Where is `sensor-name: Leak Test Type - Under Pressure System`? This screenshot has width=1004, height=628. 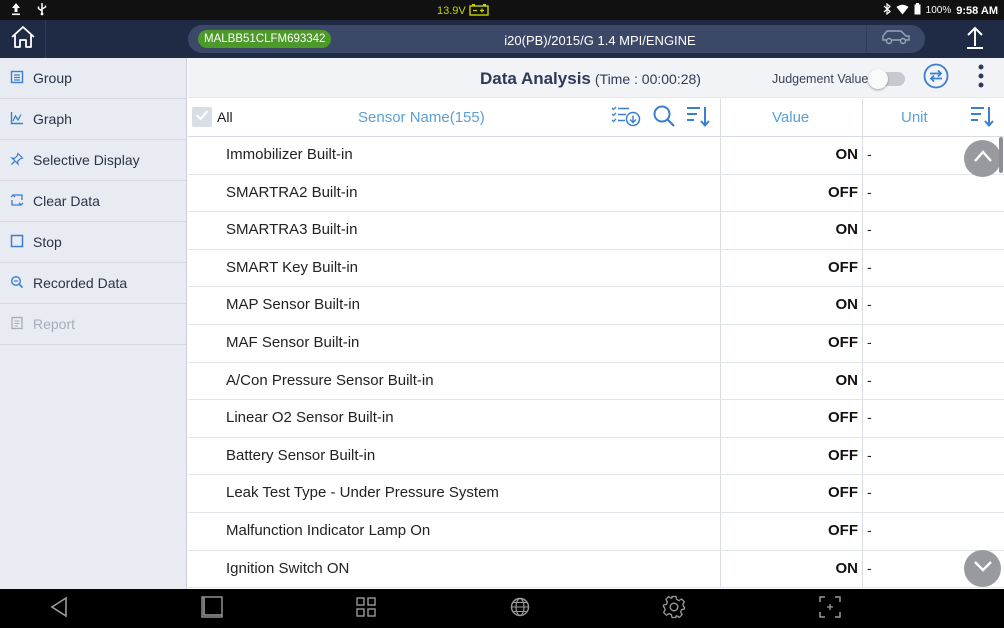
sensor-name: Leak Test Type - Under Pressure System is located at coordinates (362, 493).